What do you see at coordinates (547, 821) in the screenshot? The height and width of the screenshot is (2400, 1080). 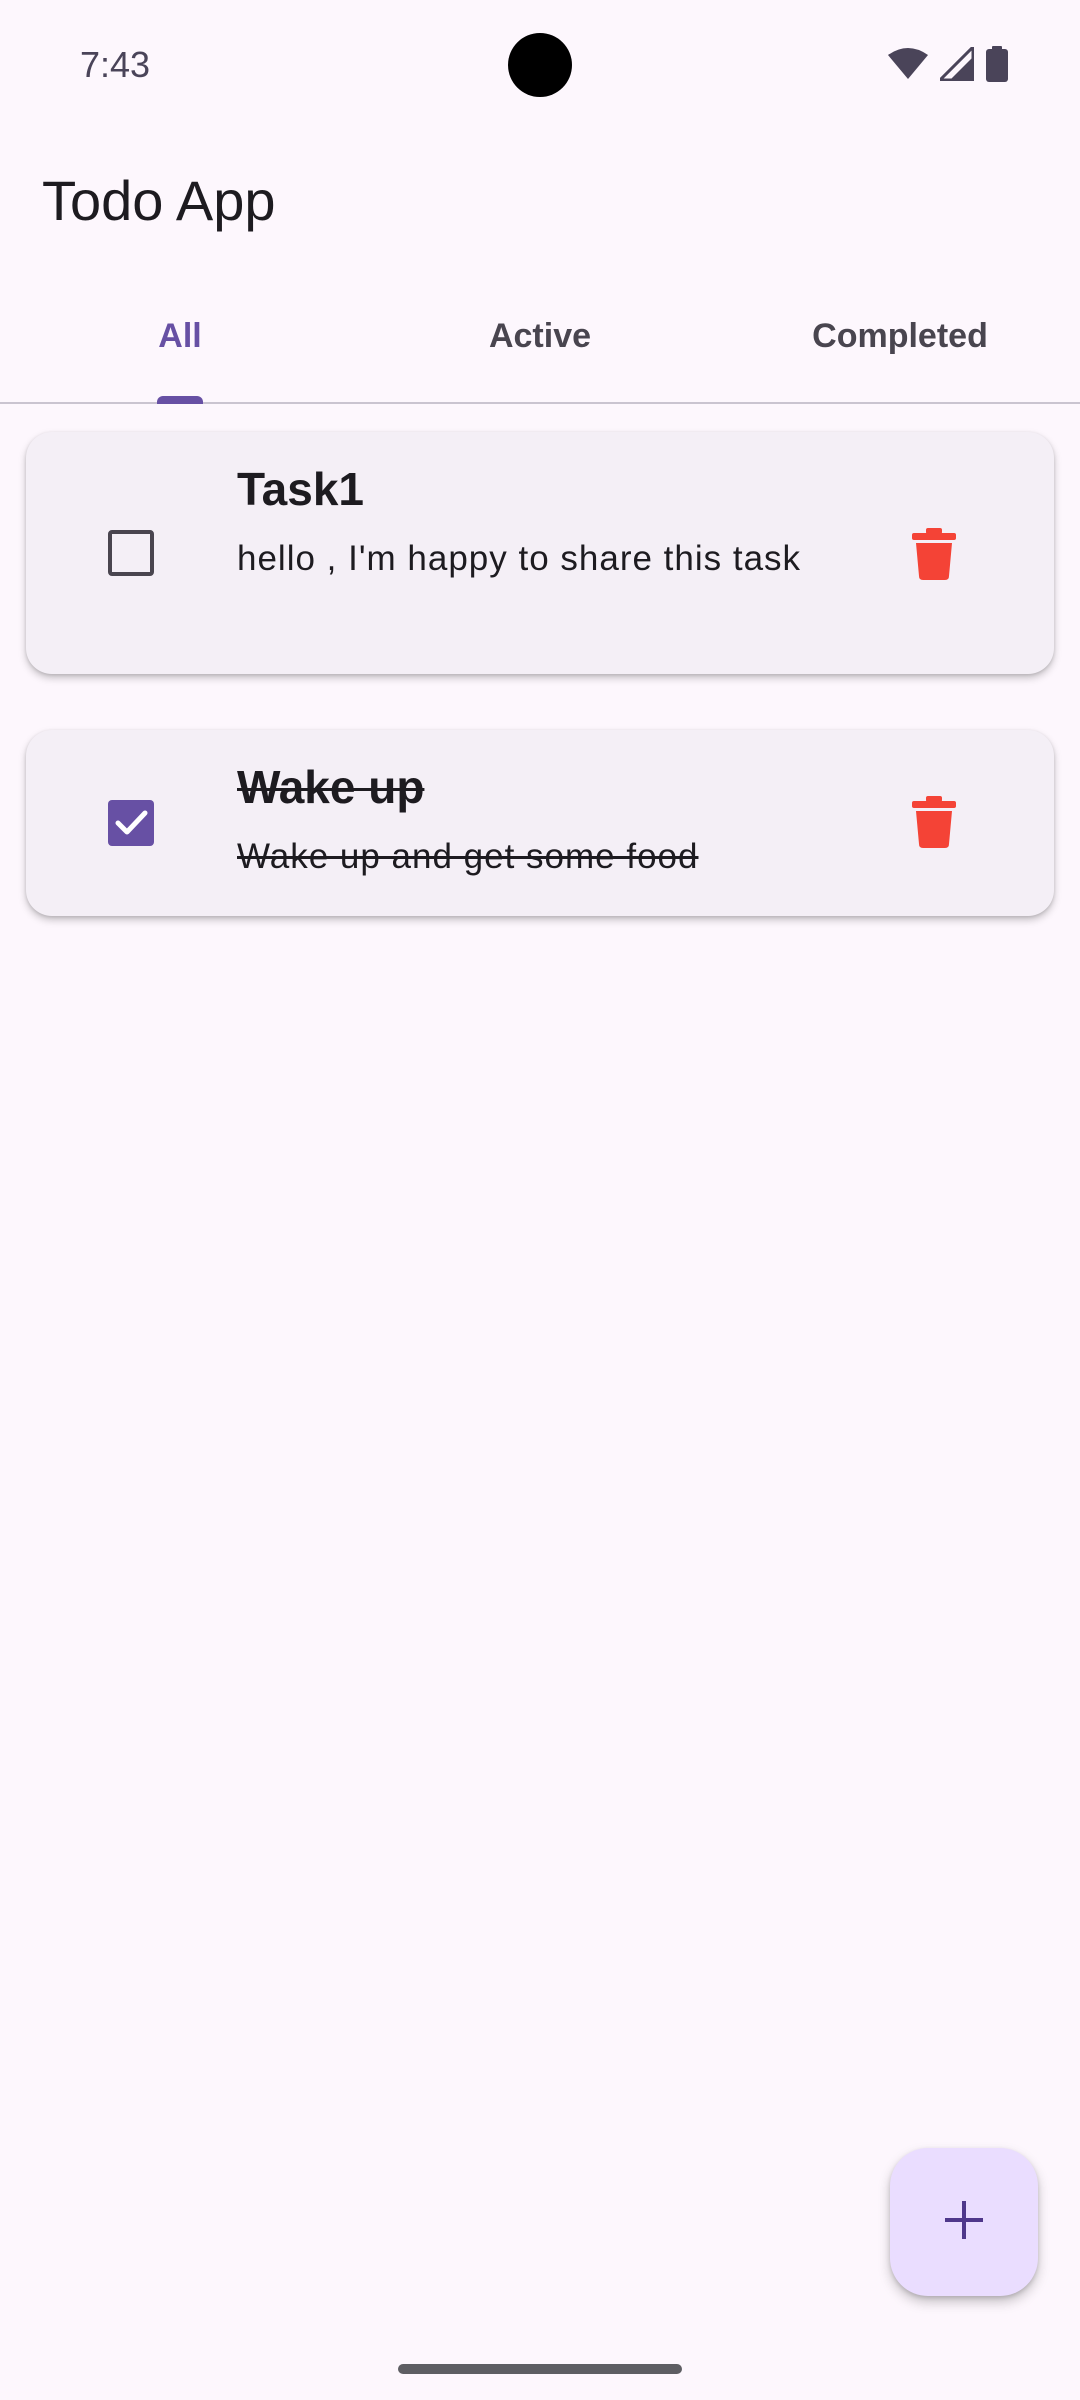 I see `task-text: Wake up Wake up and get some food` at bounding box center [547, 821].